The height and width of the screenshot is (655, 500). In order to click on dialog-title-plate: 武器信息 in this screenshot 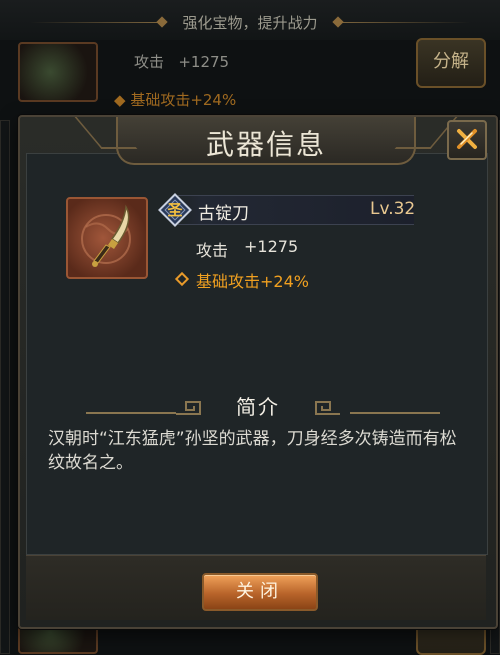, I will do `click(266, 141)`.